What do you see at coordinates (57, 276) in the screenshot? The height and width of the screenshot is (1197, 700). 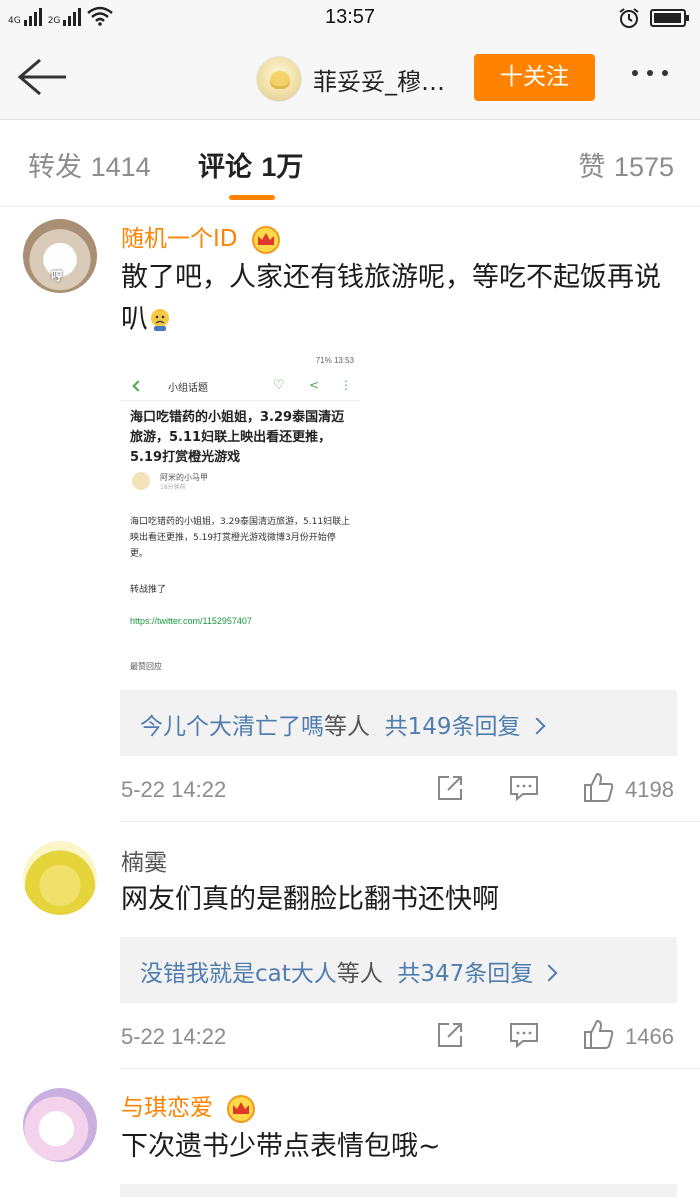 I see `avatar-caption: 哼` at bounding box center [57, 276].